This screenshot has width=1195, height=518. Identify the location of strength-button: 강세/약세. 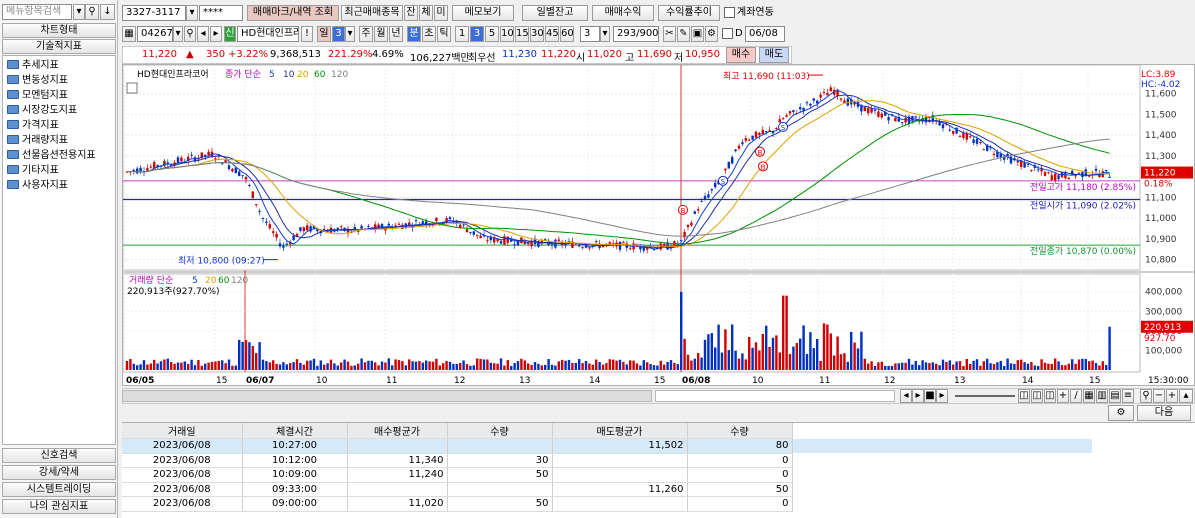
(59, 472).